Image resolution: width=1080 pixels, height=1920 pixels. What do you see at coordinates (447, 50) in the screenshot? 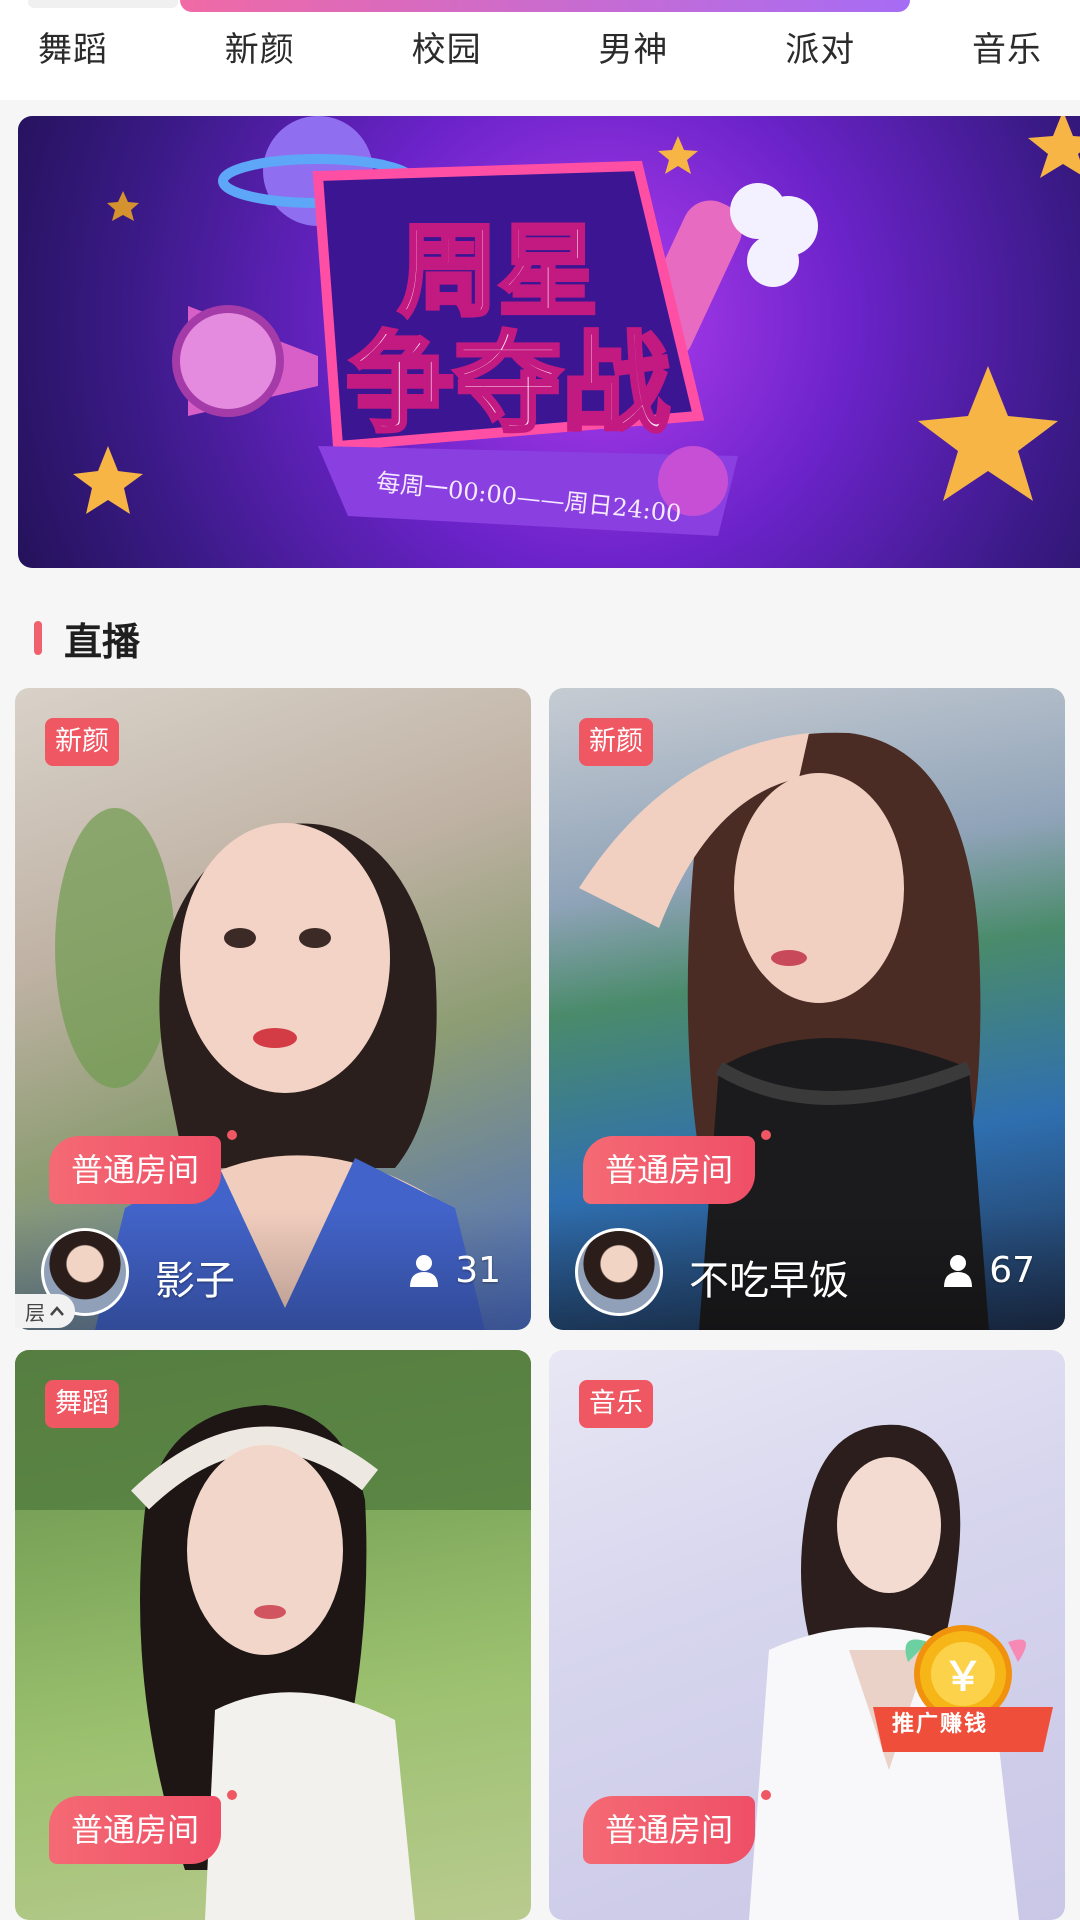
I see `tab-campus: 校园` at bounding box center [447, 50].